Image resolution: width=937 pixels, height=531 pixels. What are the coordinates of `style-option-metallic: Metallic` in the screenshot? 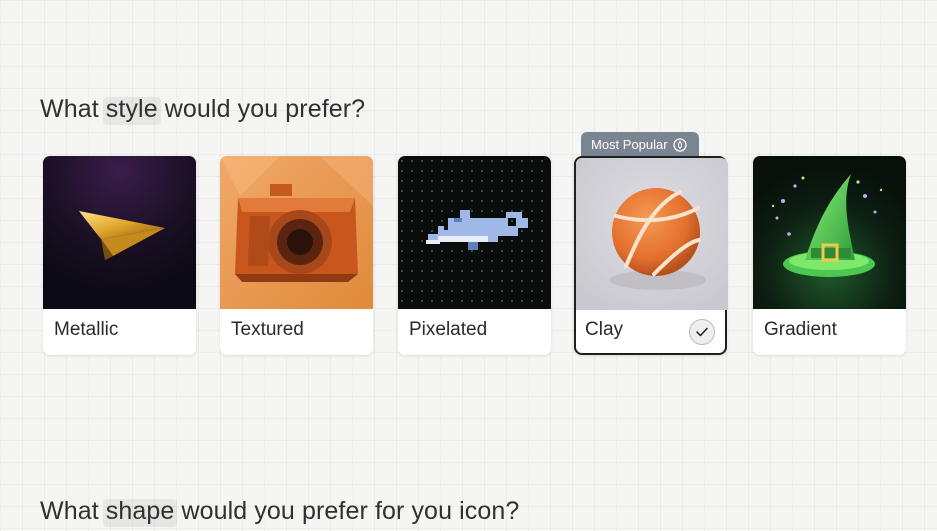 It's located at (119, 255).